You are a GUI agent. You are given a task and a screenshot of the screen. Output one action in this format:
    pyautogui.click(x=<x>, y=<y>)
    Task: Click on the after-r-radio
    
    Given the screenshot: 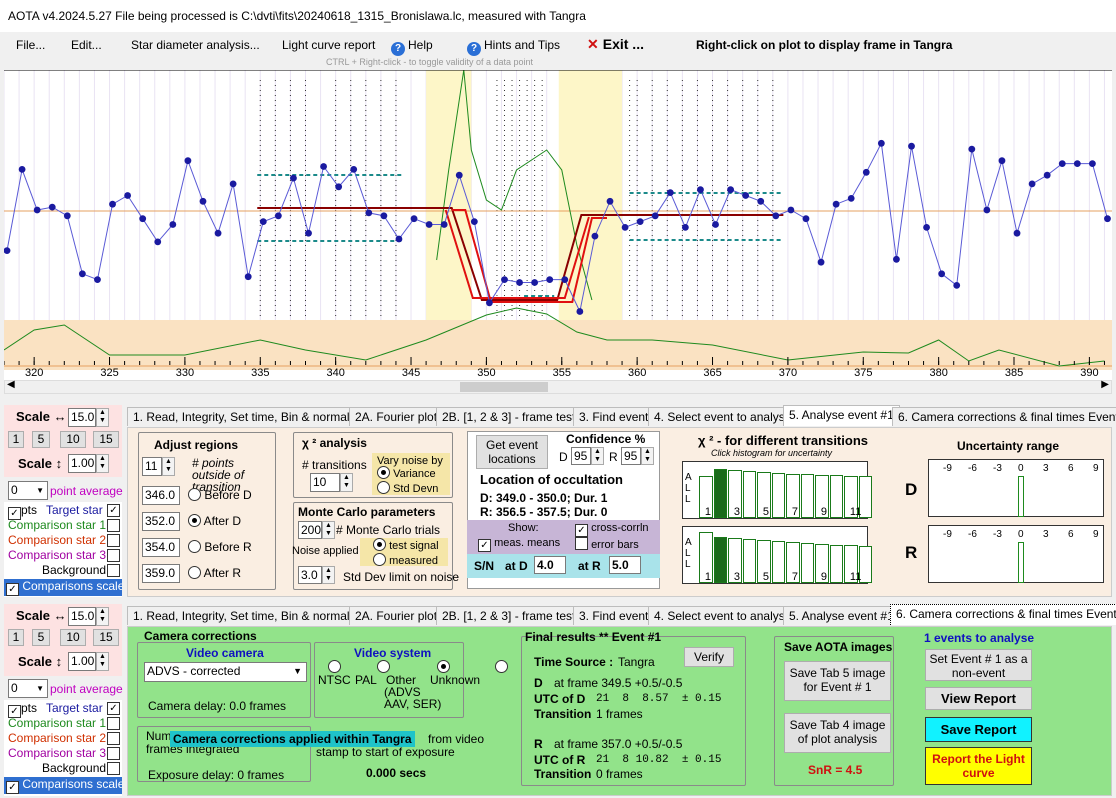 What is the action you would take?
    pyautogui.click(x=194, y=572)
    